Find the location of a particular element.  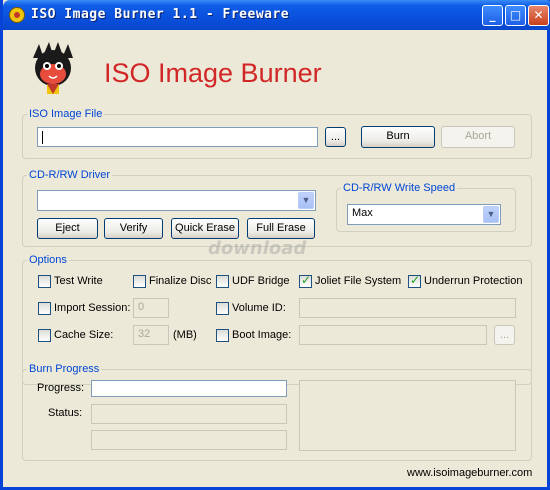

finalize-disc-checkbox is located at coordinates (139, 281).